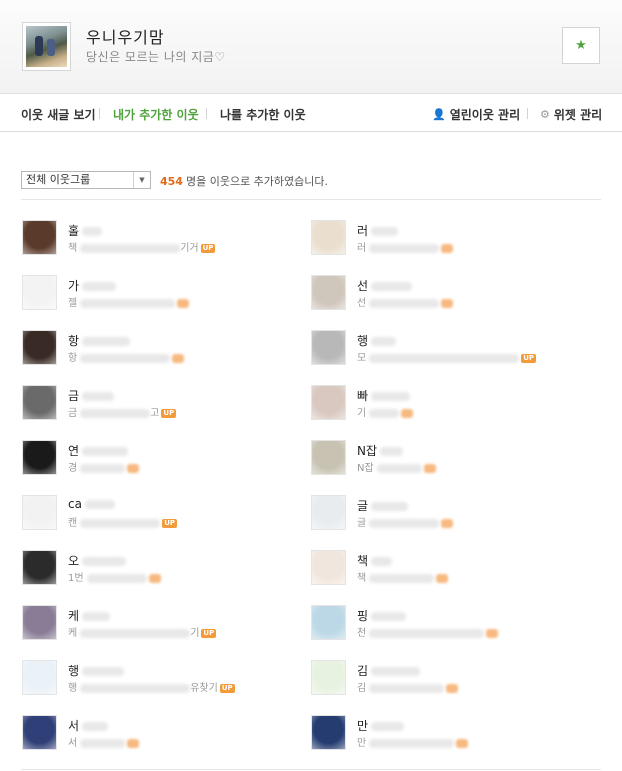 This screenshot has height=771, width=622. What do you see at coordinates (98, 450) in the screenshot?
I see `neighbor-name: 연` at bounding box center [98, 450].